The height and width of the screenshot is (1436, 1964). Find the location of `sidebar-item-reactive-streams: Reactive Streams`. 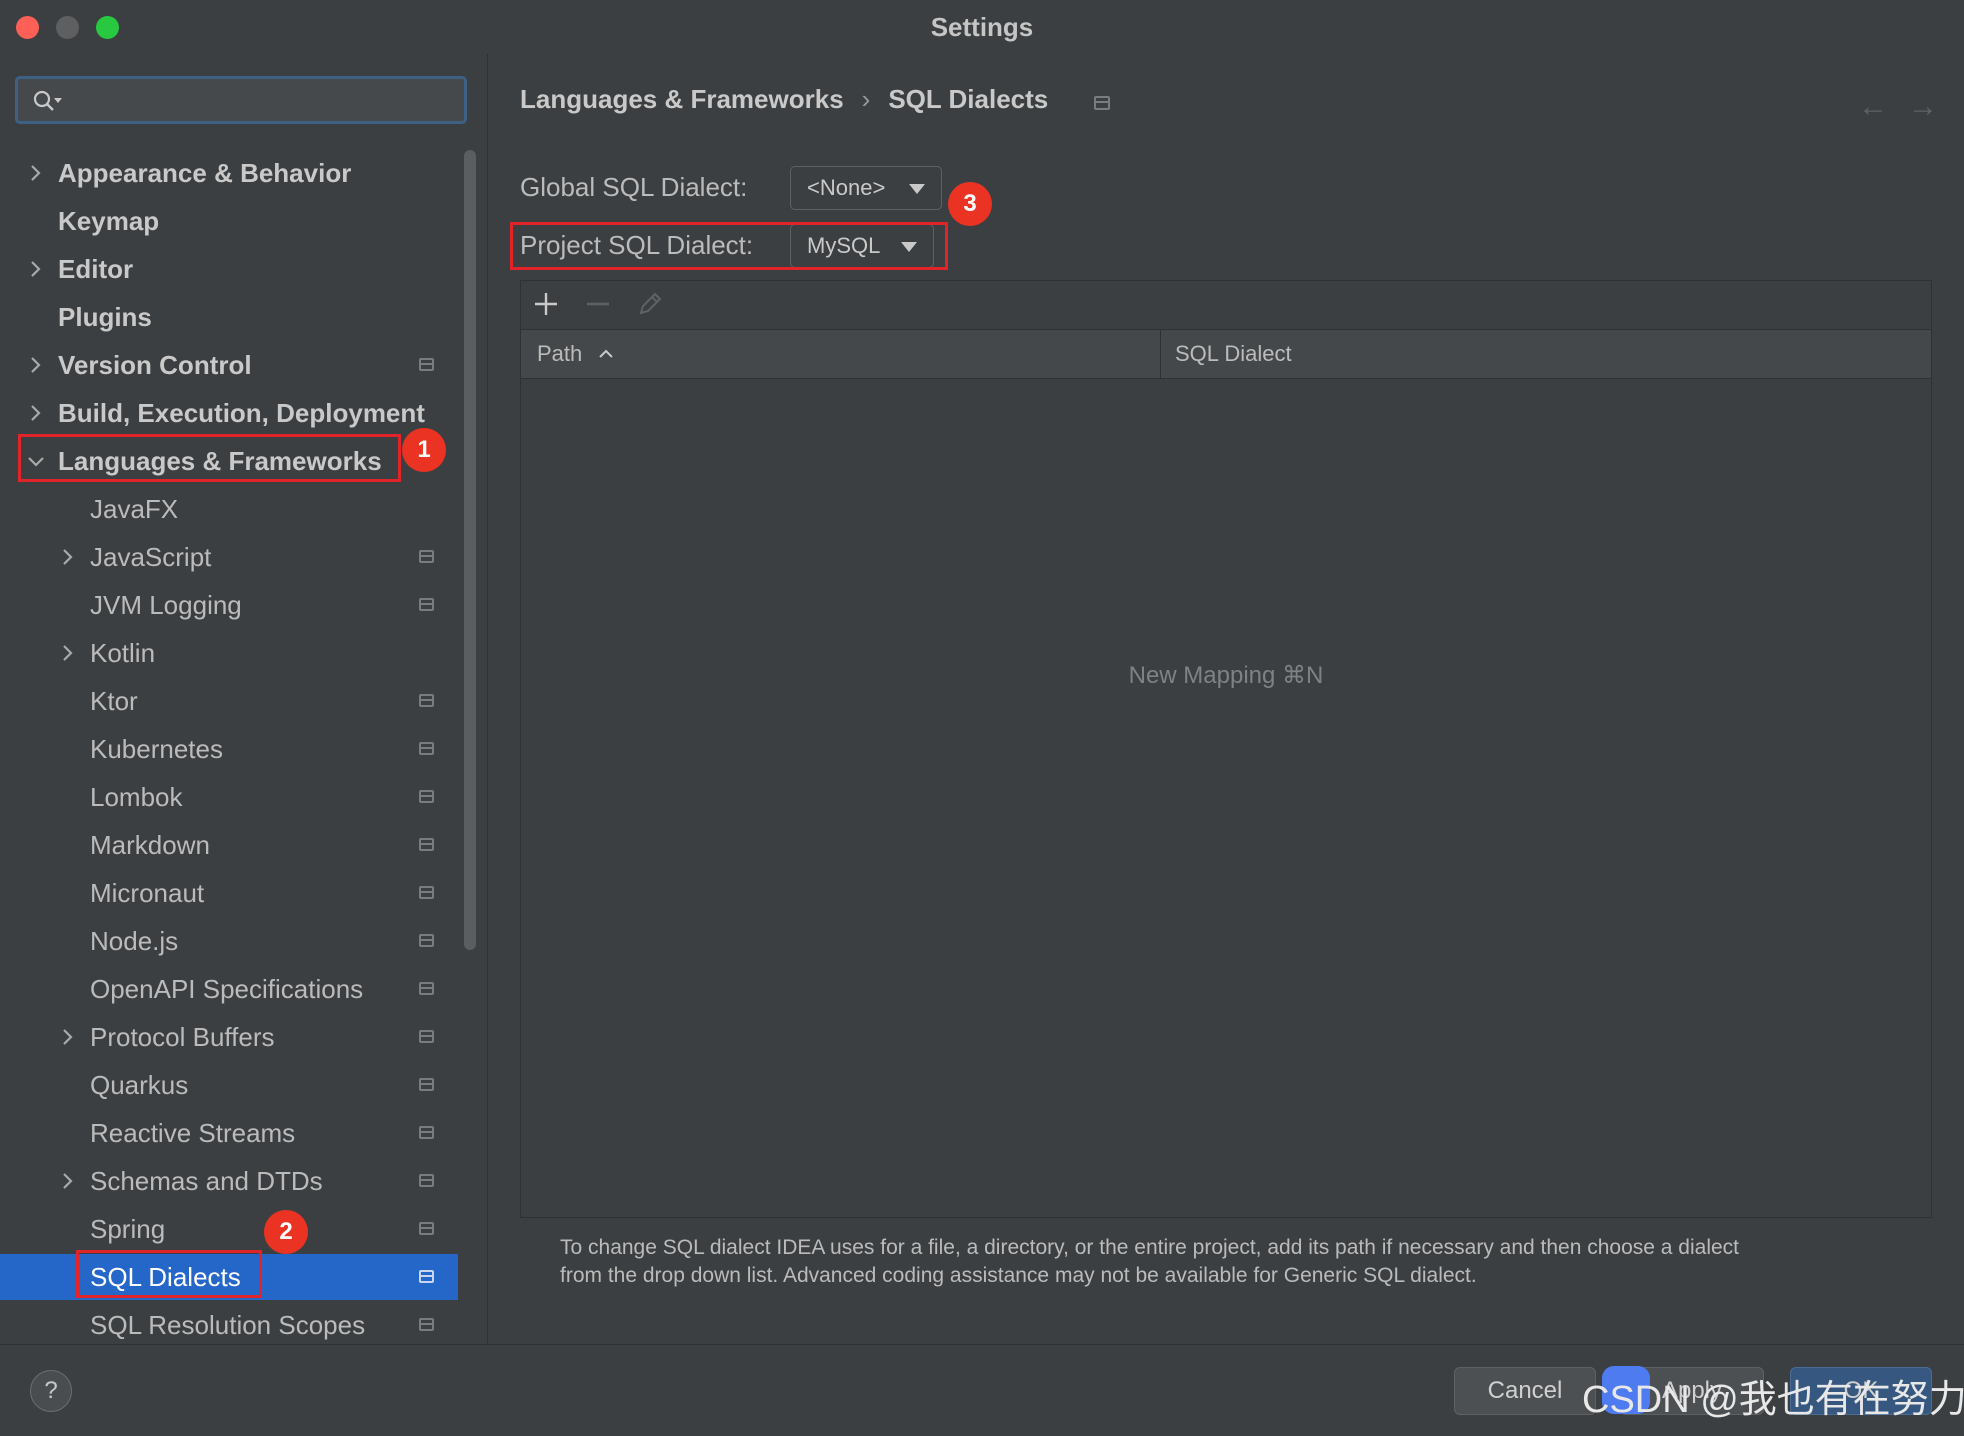

sidebar-item-reactive-streams: Reactive Streams is located at coordinates (230, 1133).